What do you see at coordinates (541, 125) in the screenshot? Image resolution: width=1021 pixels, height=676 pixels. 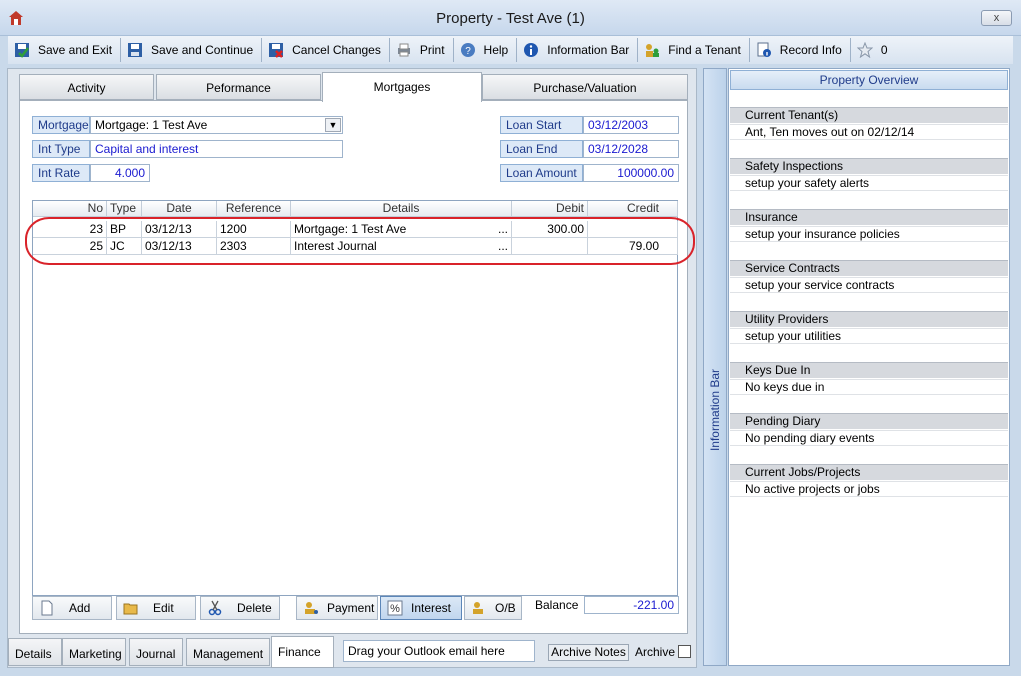 I see `loan-start-label: Loan Start` at bounding box center [541, 125].